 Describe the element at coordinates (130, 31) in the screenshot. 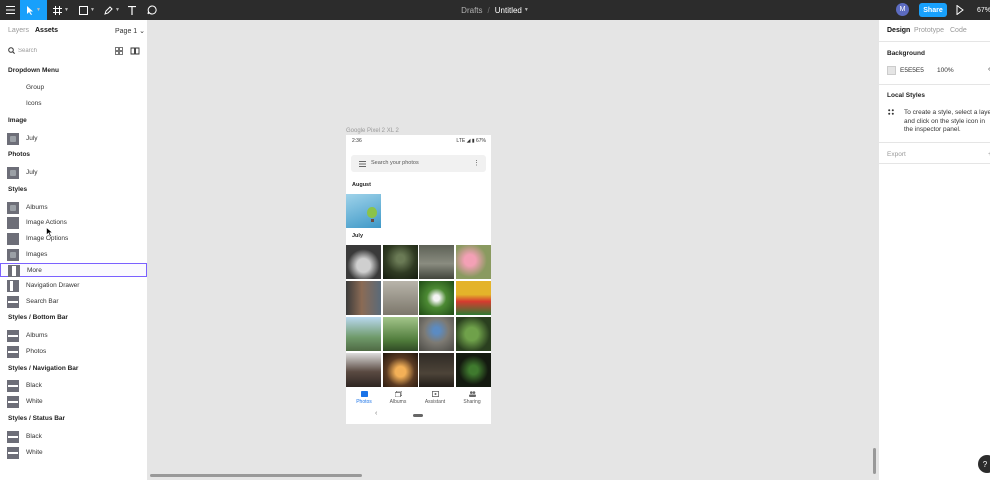

I see `page-selector: Page 1 ⌄` at that location.